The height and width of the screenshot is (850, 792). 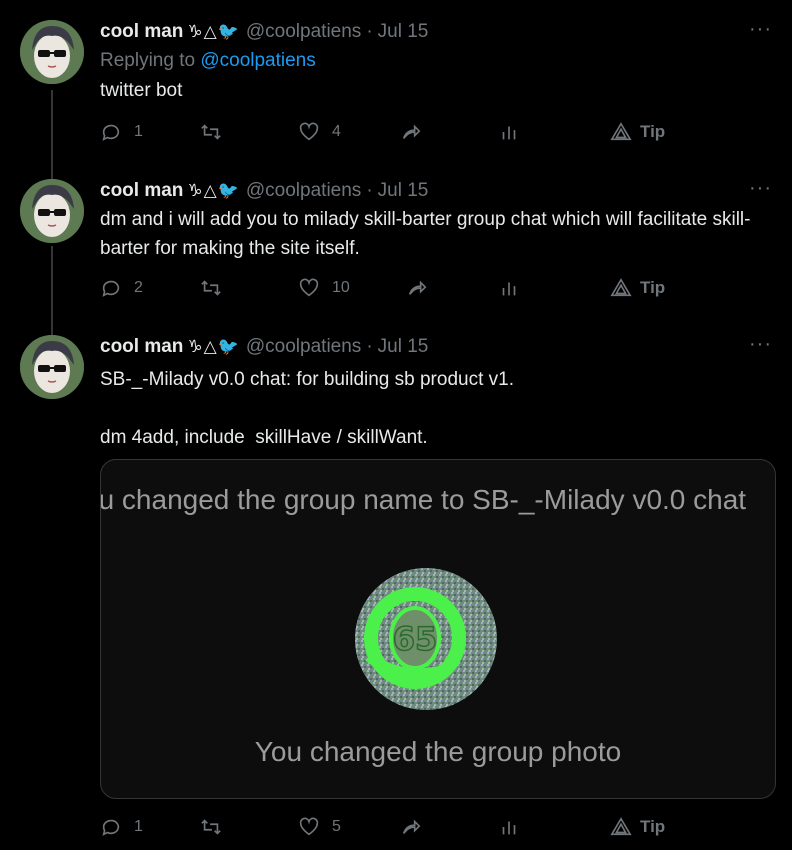 What do you see at coordinates (415, 639) in the screenshot?
I see `svg-text: 65` at bounding box center [415, 639].